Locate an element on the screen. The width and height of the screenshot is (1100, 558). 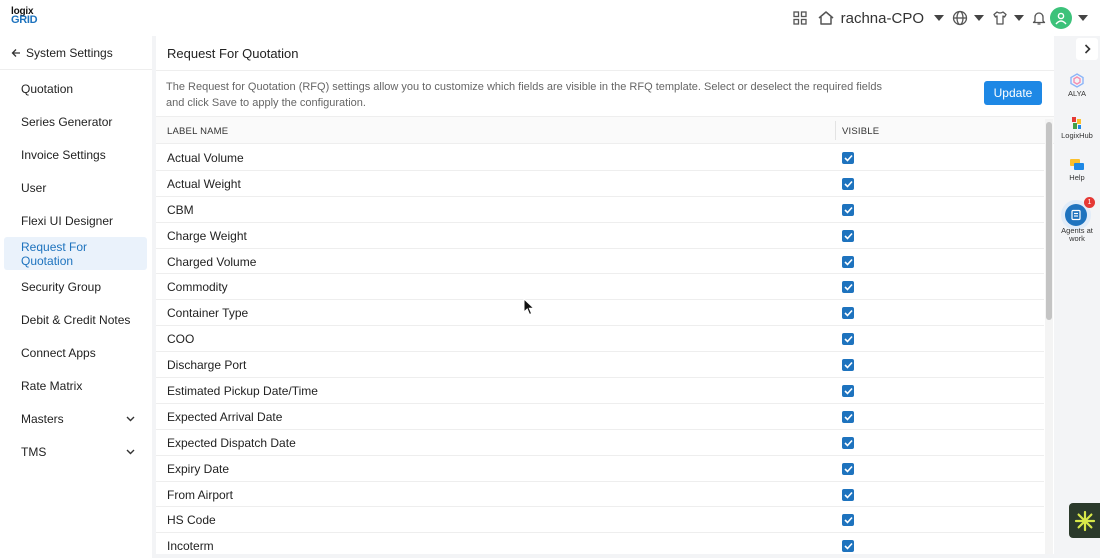
user-avatar-icon is located at coordinates (1061, 18).